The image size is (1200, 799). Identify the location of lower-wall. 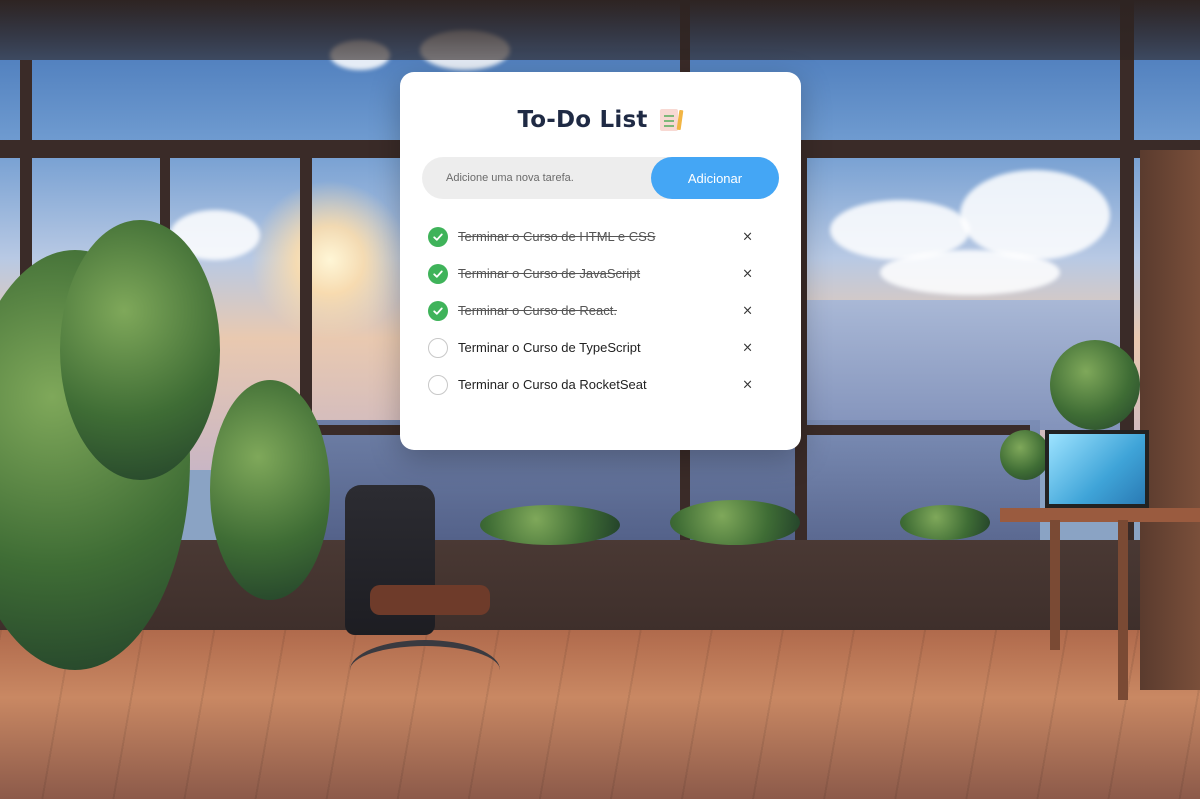
(600, 590).